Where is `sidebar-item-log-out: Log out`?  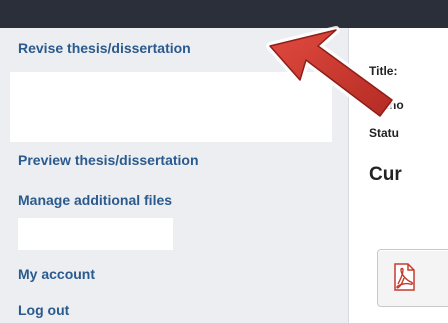 sidebar-item-log-out: Log out is located at coordinates (43, 310).